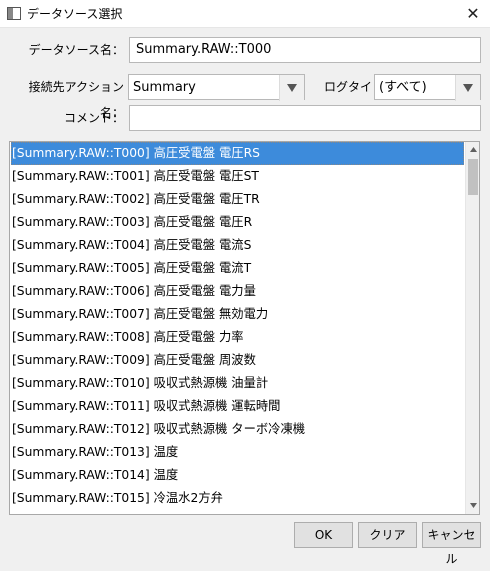  What do you see at coordinates (76, 50) in the screenshot?
I see `datasource-label: データソース名：` at bounding box center [76, 50].